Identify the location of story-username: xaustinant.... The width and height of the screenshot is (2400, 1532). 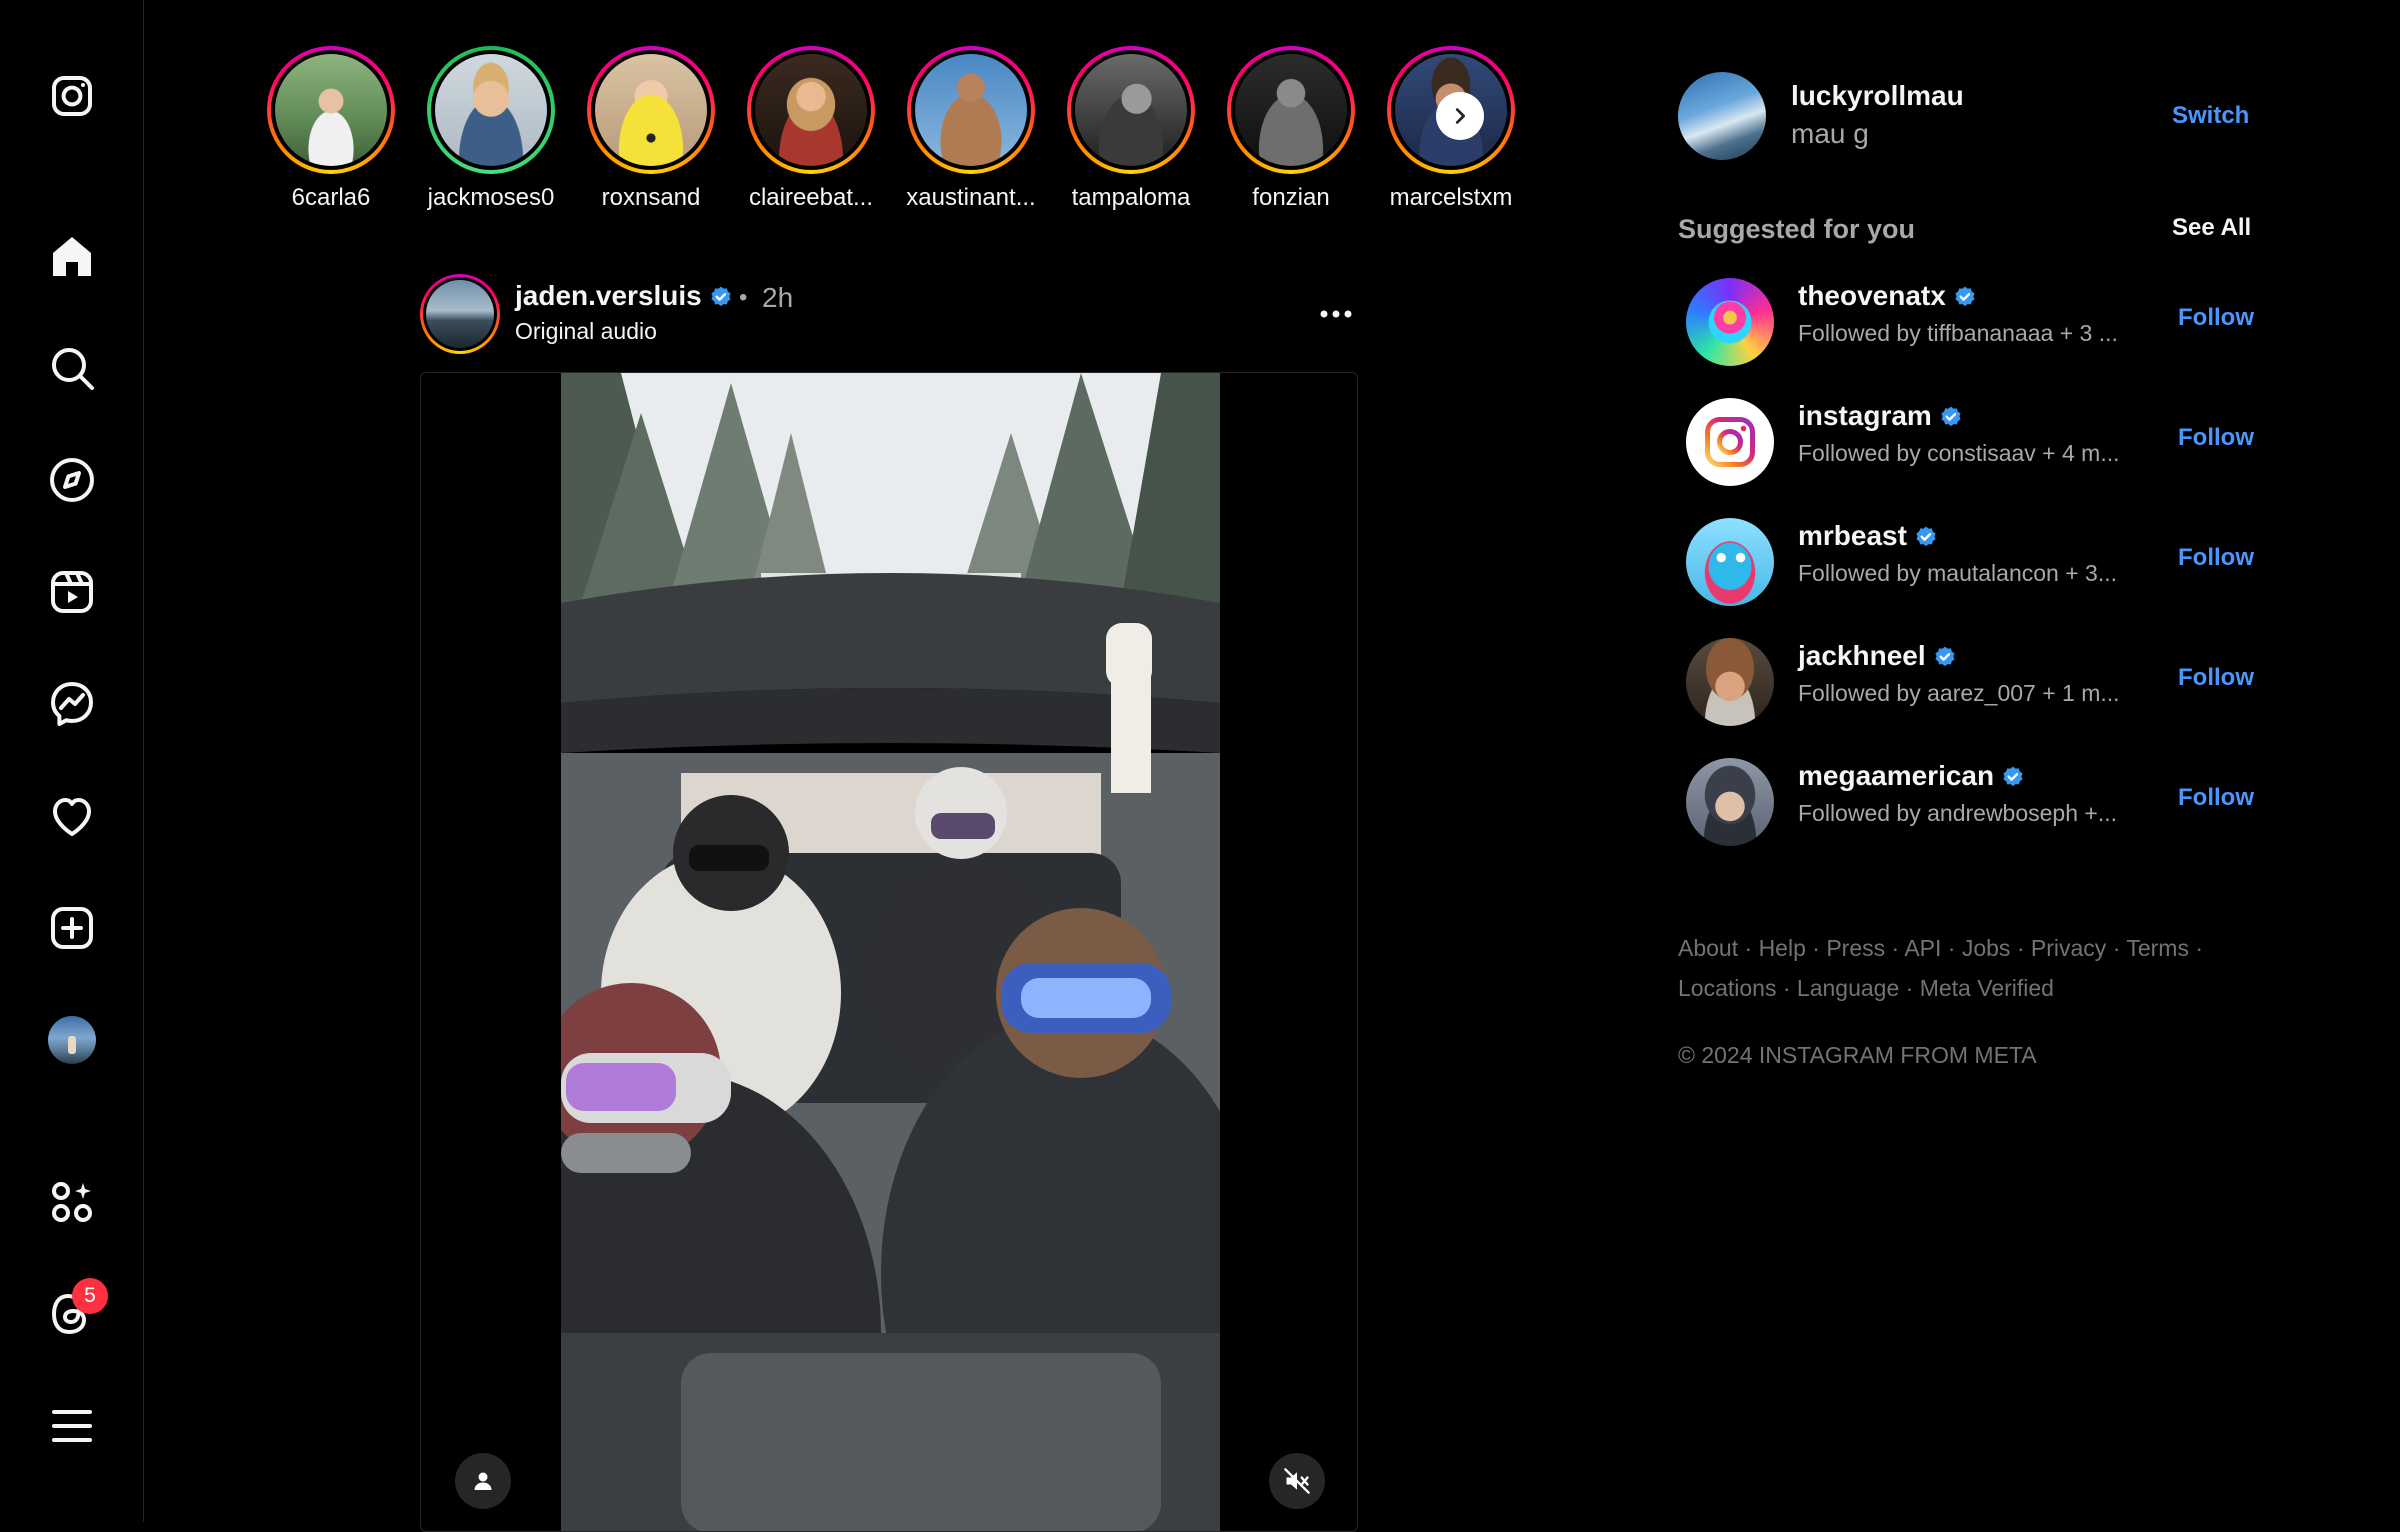
(971, 197).